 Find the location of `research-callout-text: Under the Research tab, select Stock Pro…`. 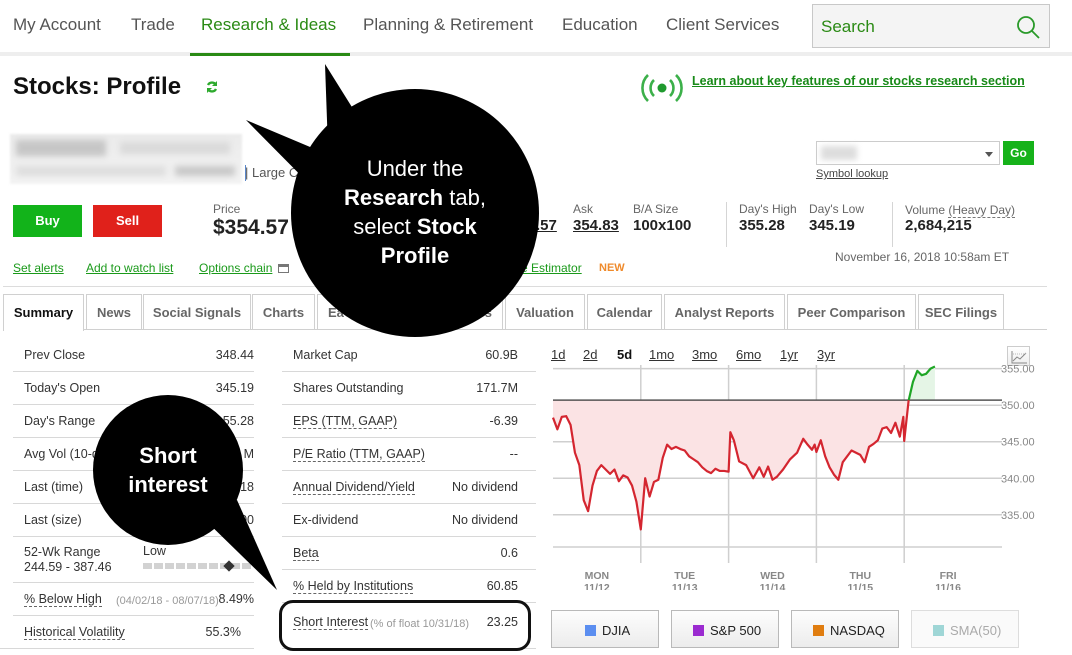

research-callout-text: Under the Research tab, select Stock Pro… is located at coordinates (415, 212).